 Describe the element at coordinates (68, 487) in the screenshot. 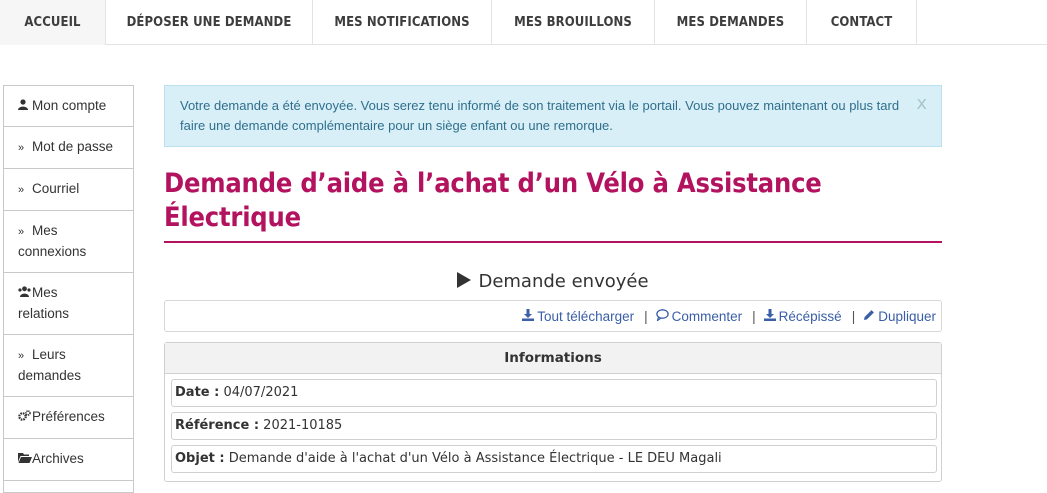

I see `sidebar-item-partial` at that location.